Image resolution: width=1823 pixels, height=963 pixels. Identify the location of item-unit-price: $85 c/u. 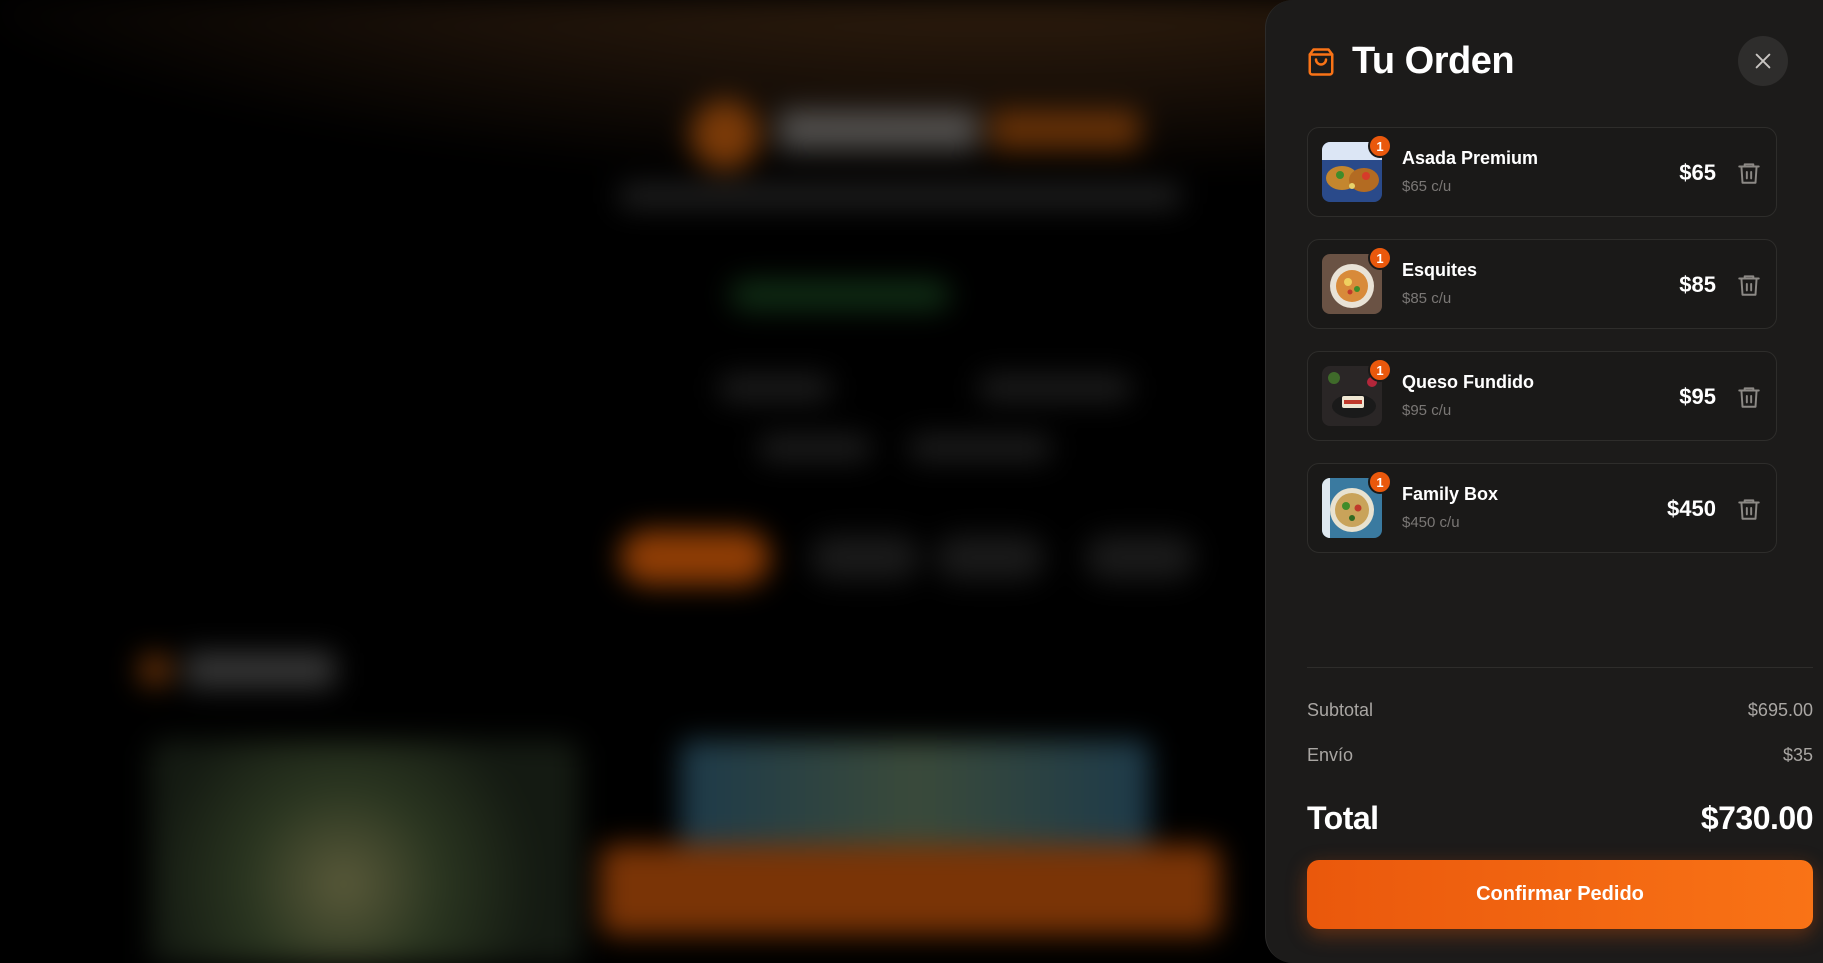
(1427, 298).